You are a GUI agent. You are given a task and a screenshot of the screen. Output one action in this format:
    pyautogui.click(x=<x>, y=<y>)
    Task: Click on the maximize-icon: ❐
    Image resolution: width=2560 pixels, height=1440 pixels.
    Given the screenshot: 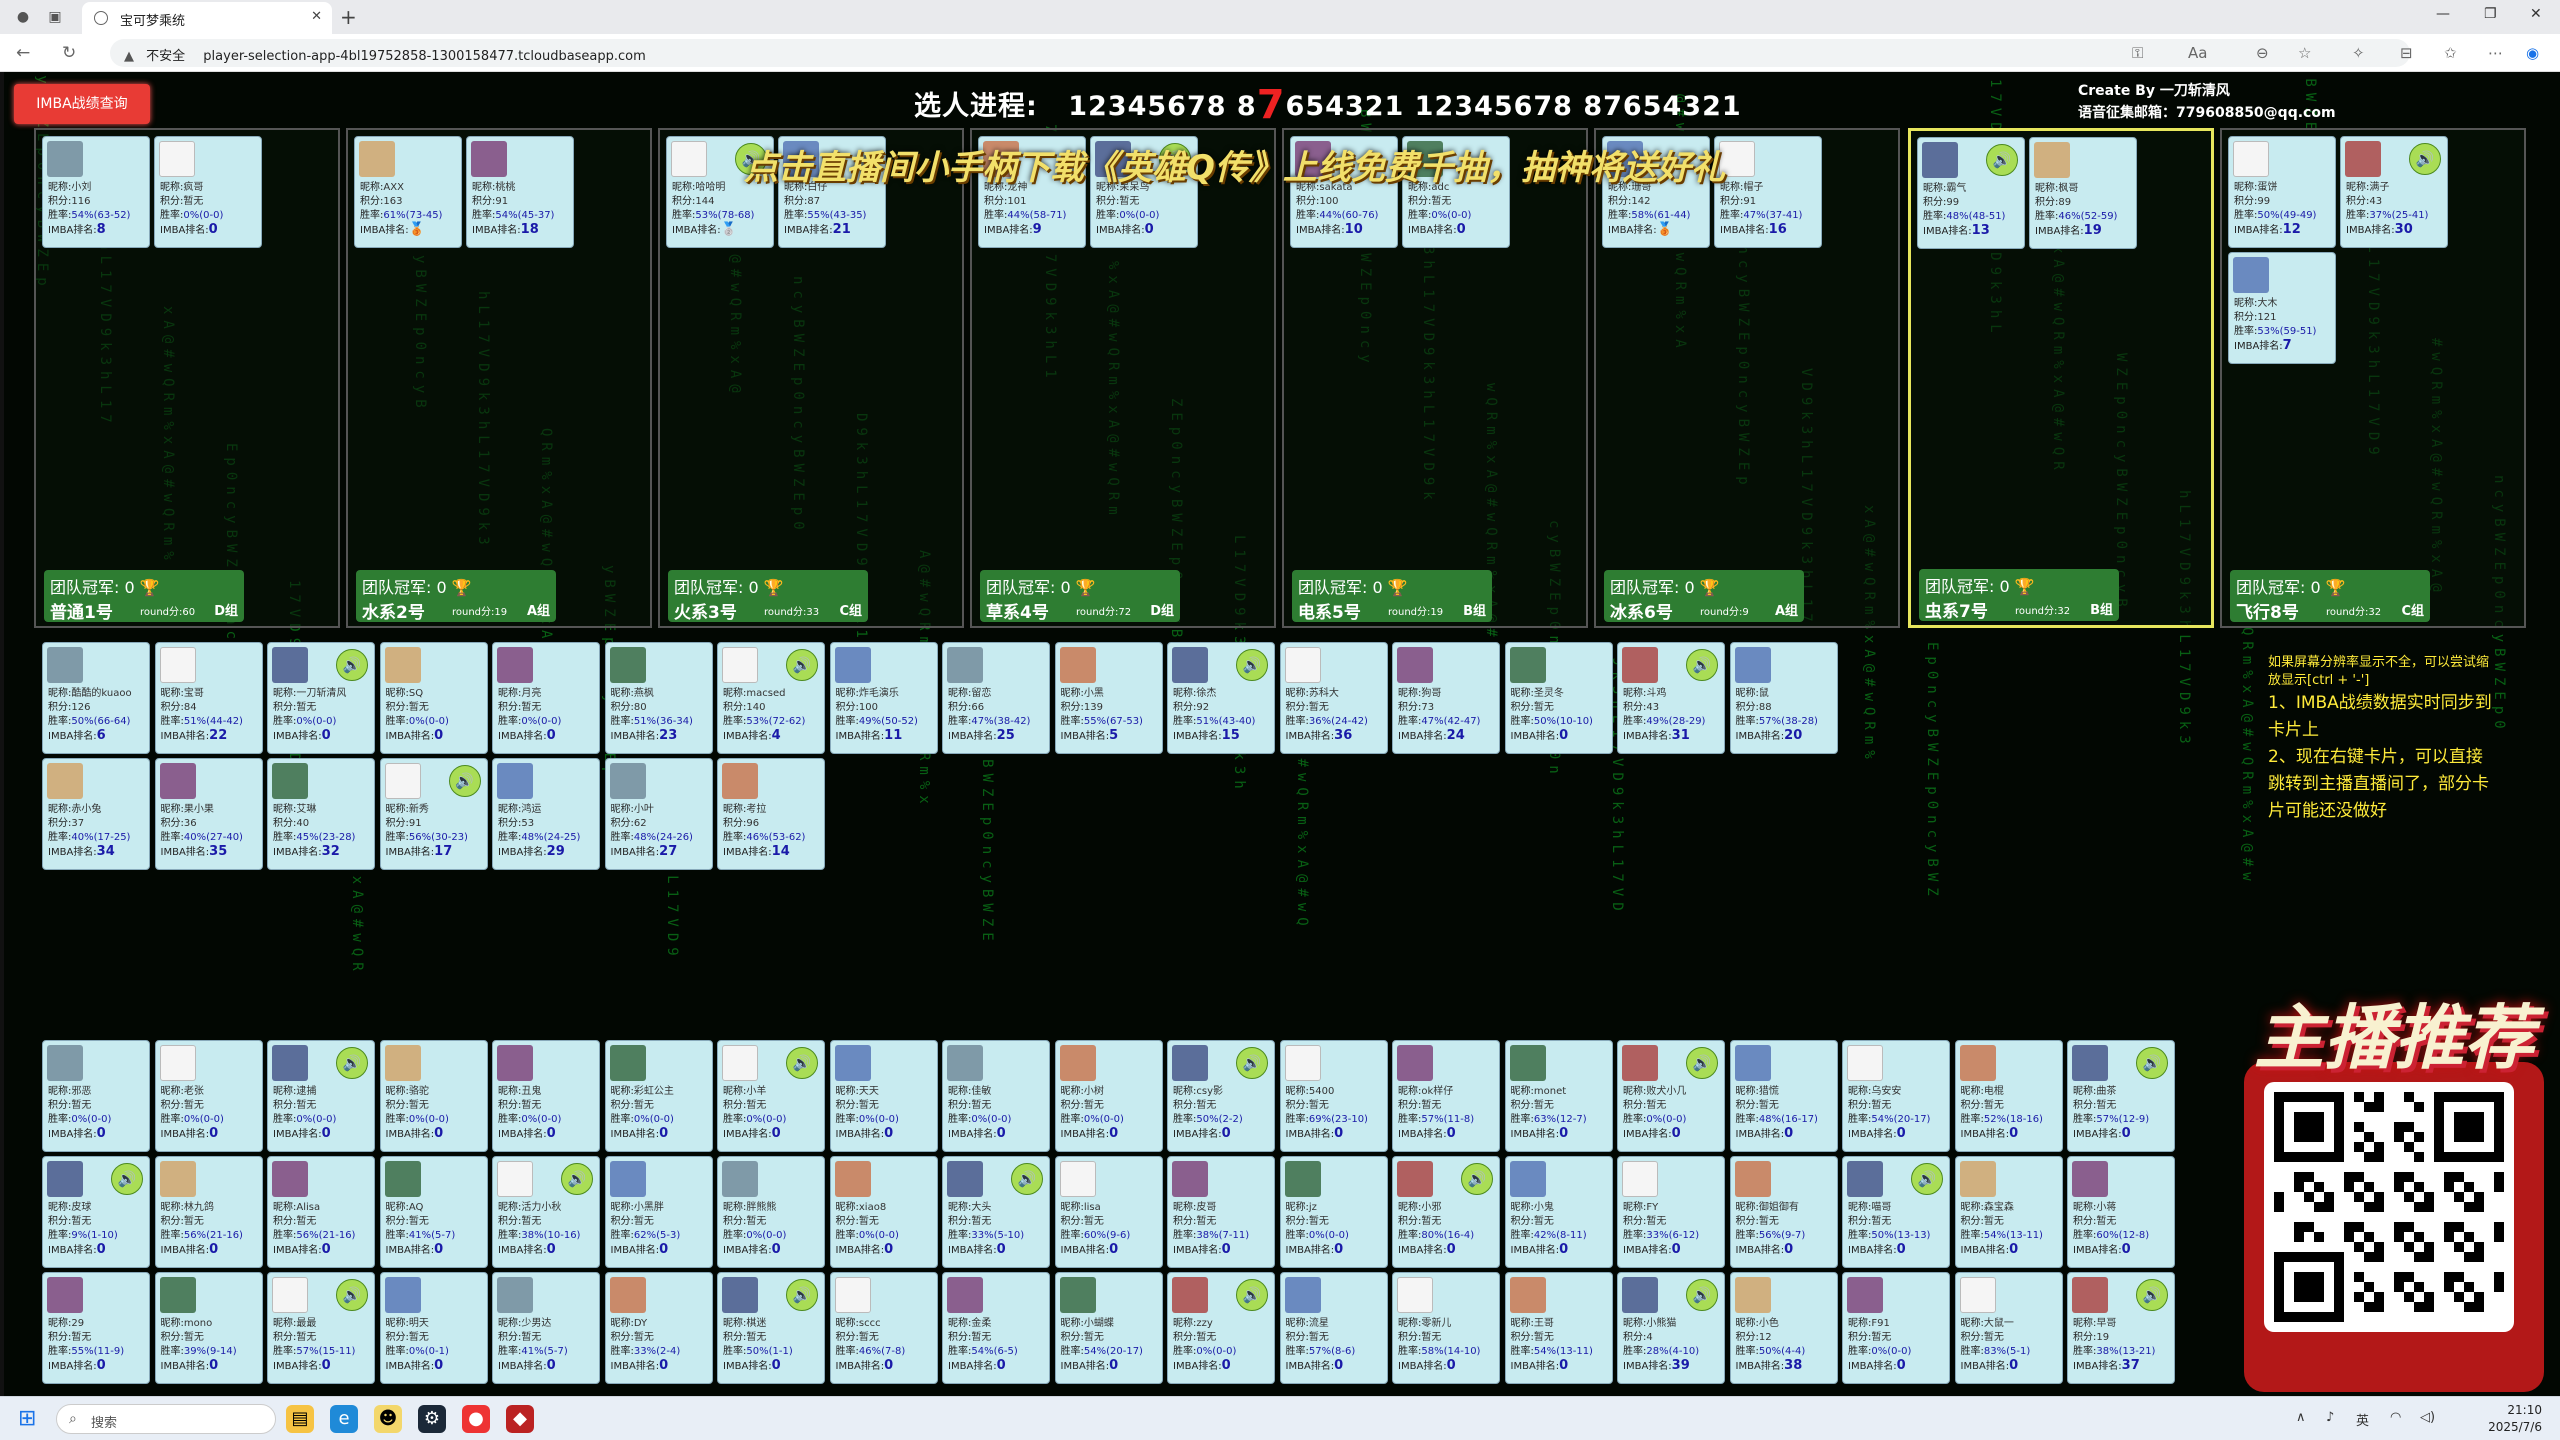 What is the action you would take?
    pyautogui.click(x=2490, y=14)
    